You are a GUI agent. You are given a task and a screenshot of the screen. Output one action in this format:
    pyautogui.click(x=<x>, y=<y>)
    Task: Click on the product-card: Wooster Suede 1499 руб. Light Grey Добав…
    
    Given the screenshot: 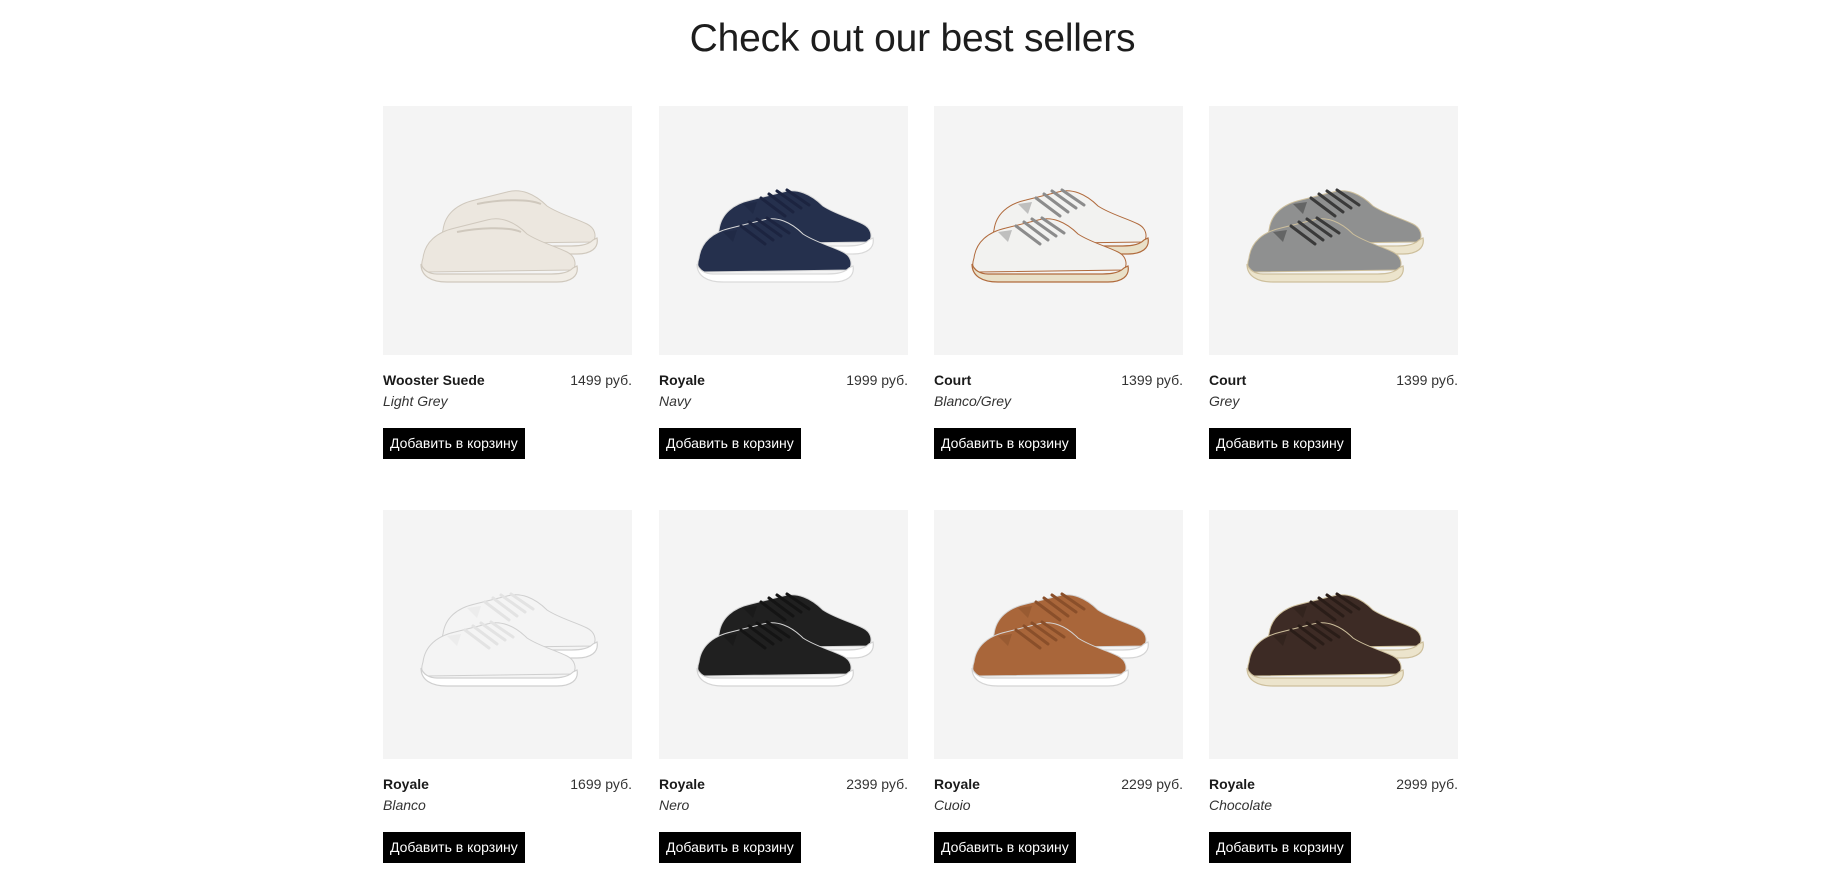 What is the action you would take?
    pyautogui.click(x=507, y=282)
    